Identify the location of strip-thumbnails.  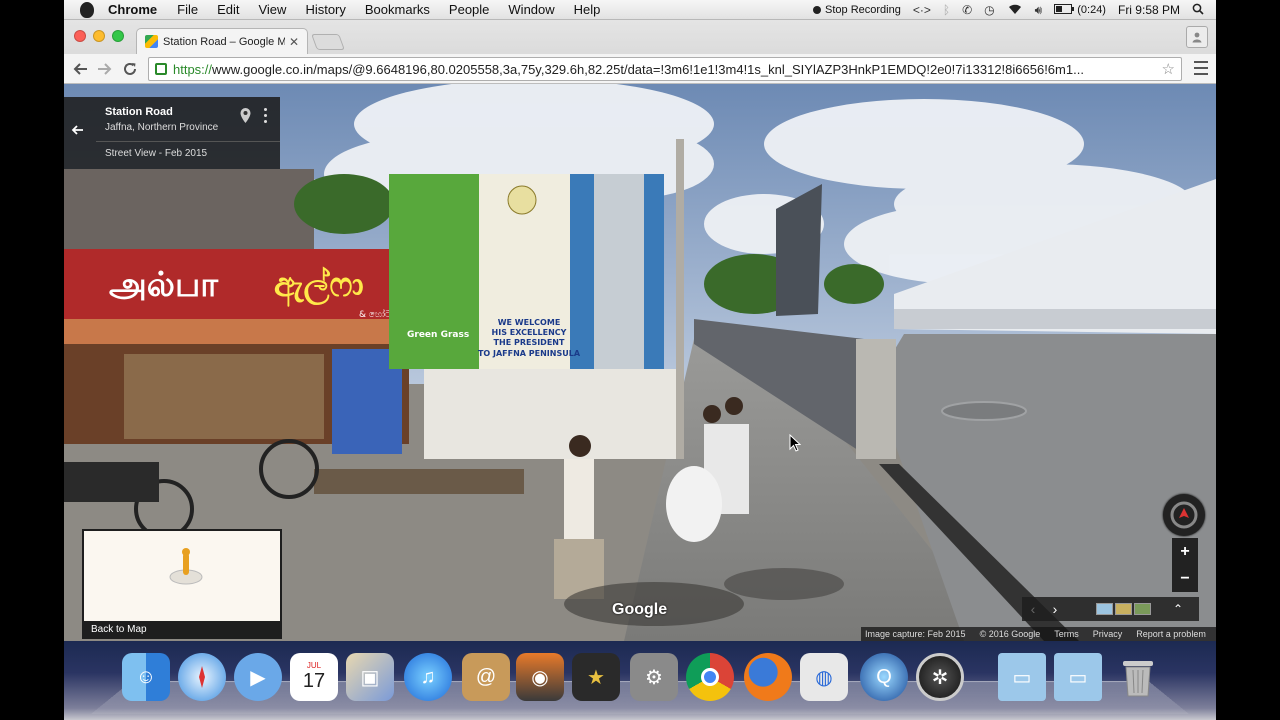
(1124, 609).